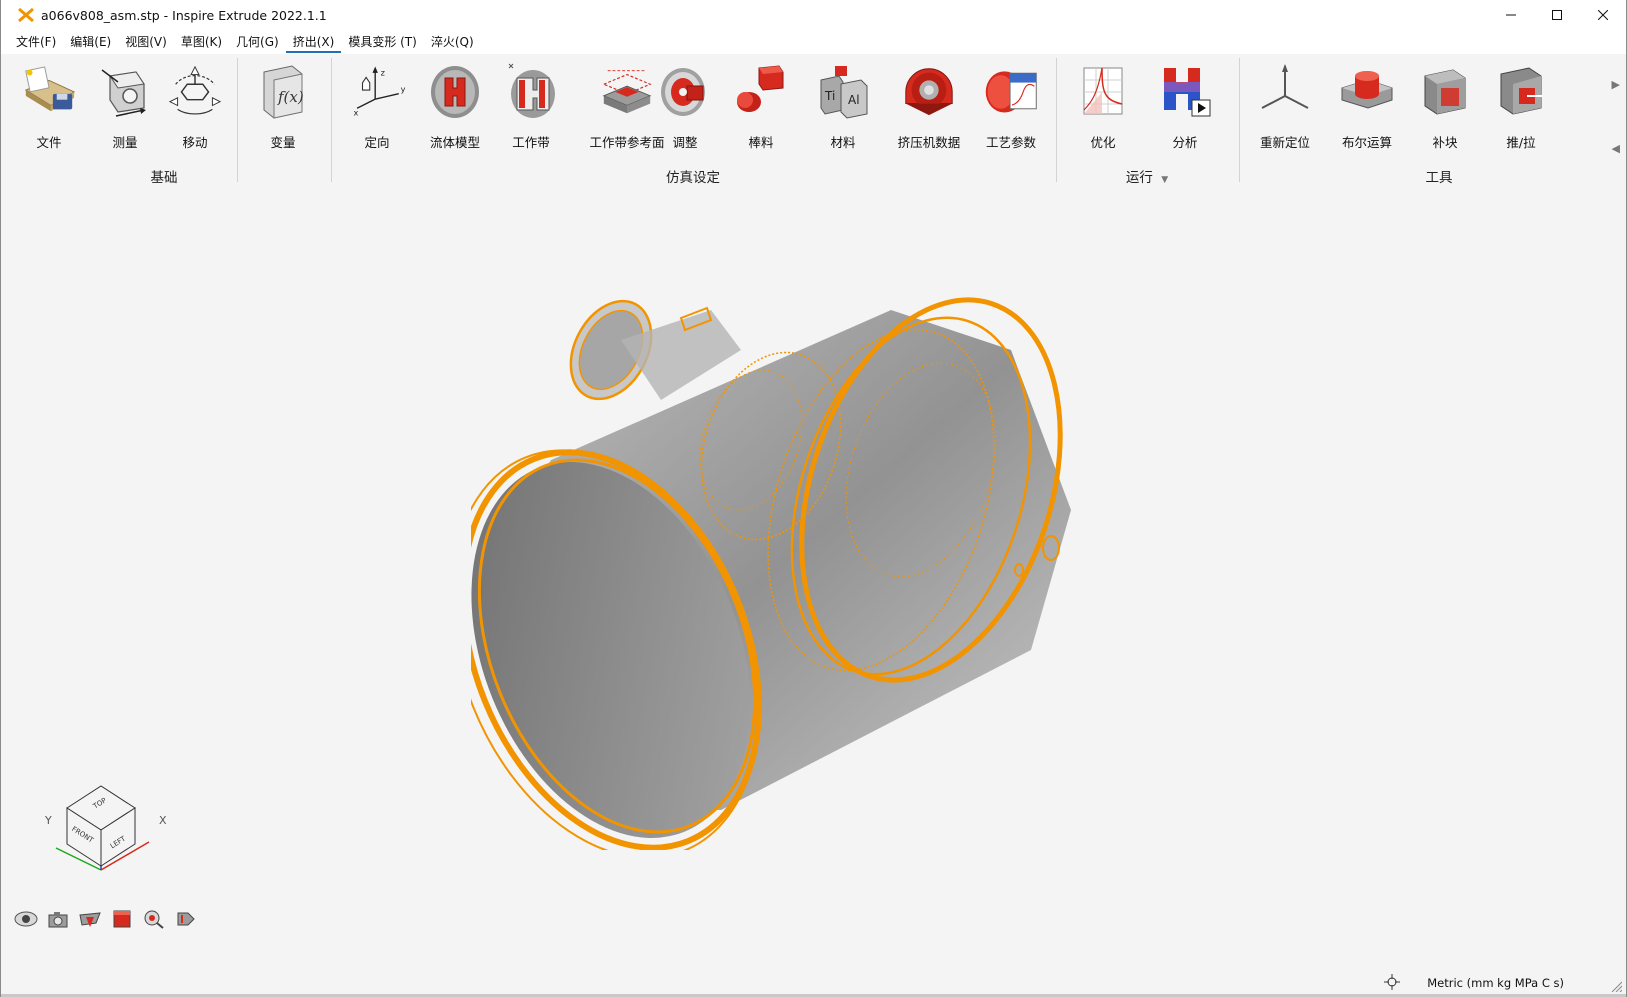  Describe the element at coordinates (693, 178) in the screenshot. I see `group-label-simulation-setup: 仿真设定` at that location.